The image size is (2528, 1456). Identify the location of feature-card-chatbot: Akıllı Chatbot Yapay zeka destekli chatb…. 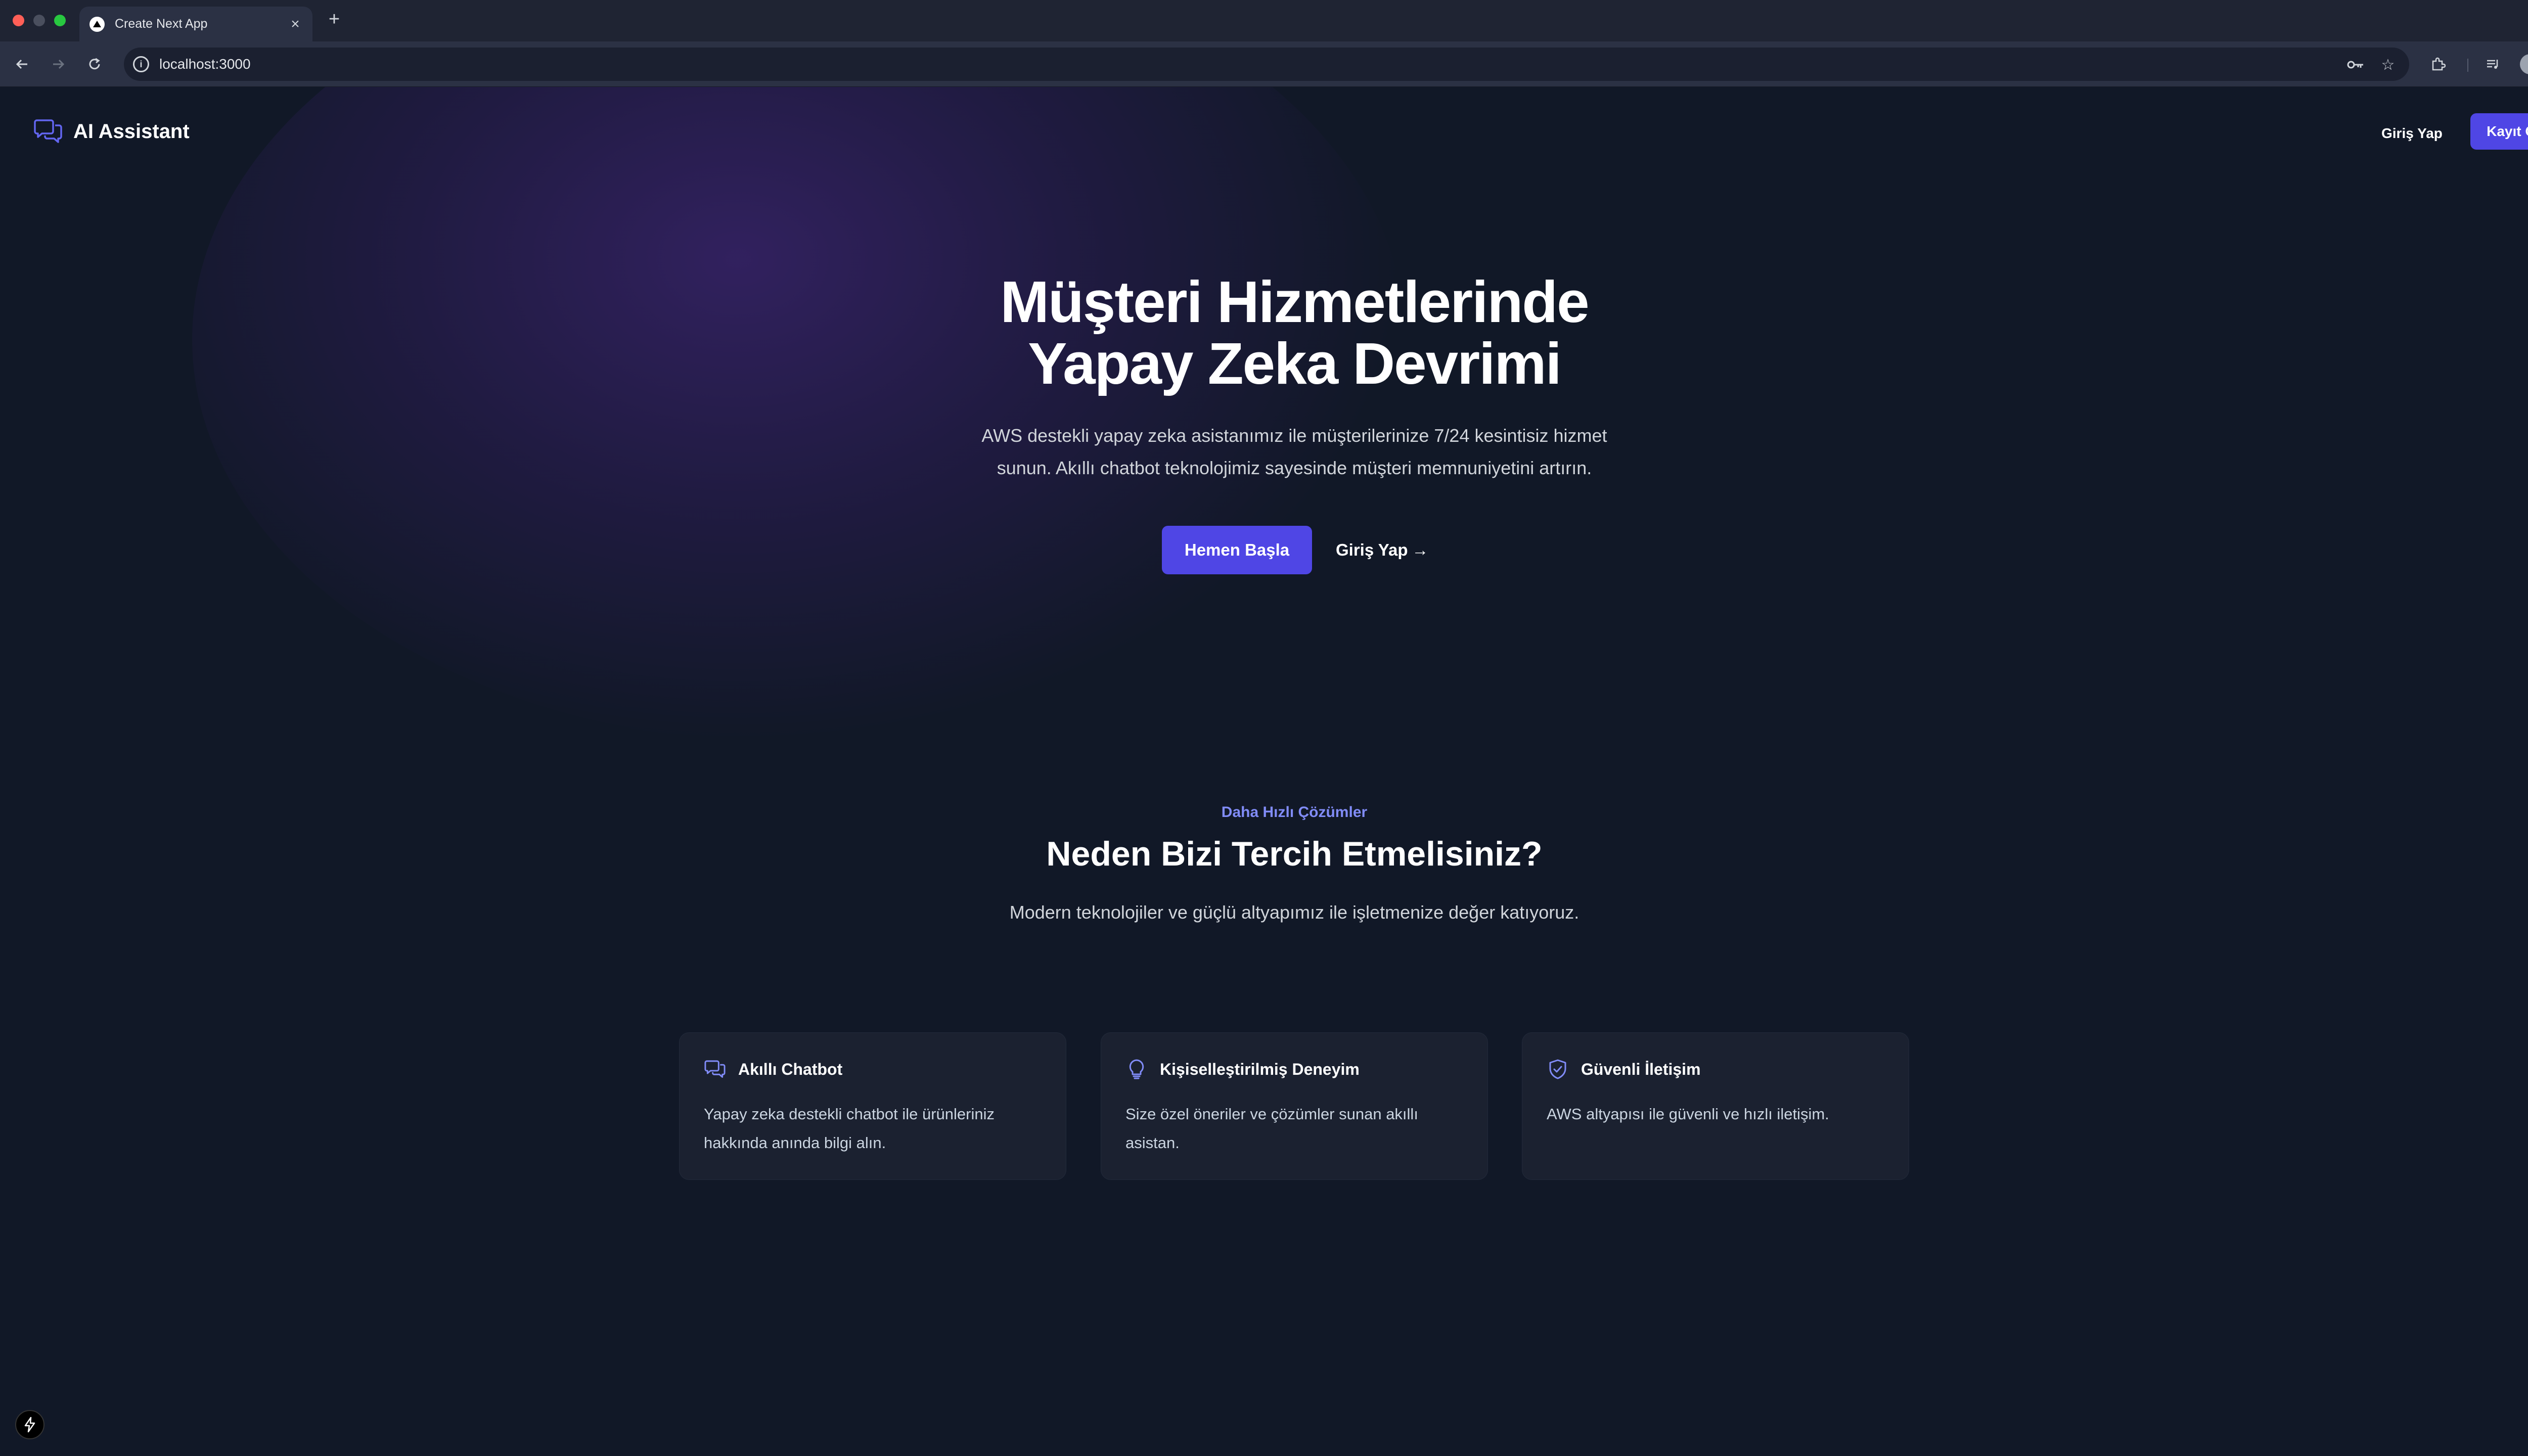
(873, 1106).